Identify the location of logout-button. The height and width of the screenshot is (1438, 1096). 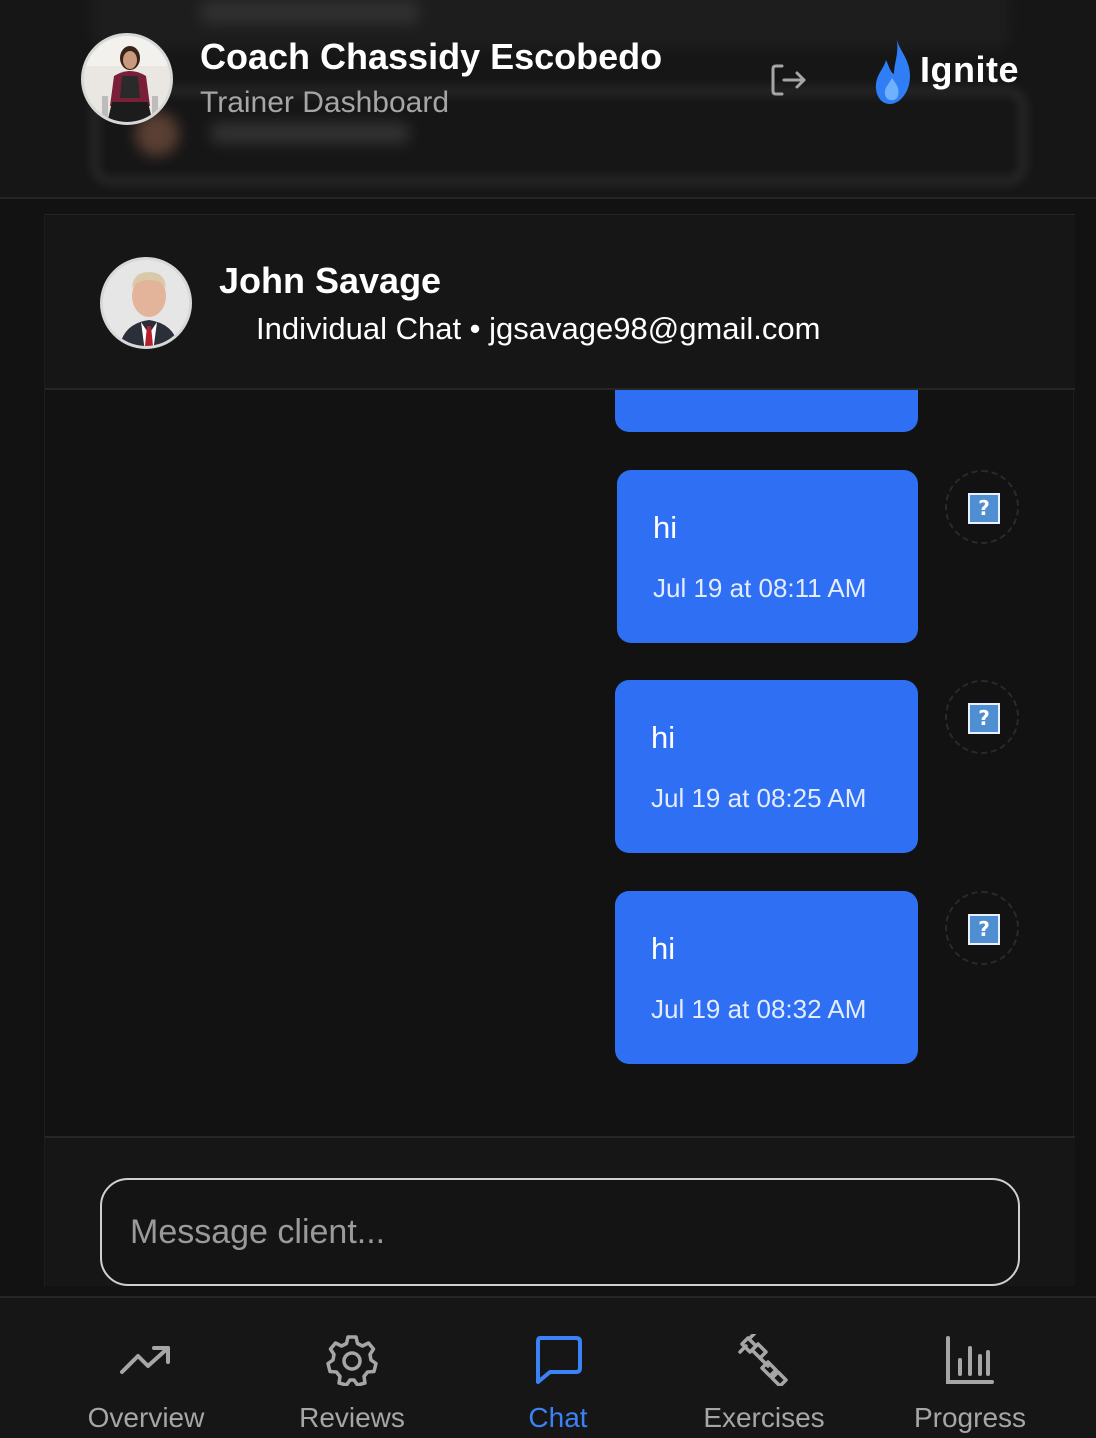
(789, 80).